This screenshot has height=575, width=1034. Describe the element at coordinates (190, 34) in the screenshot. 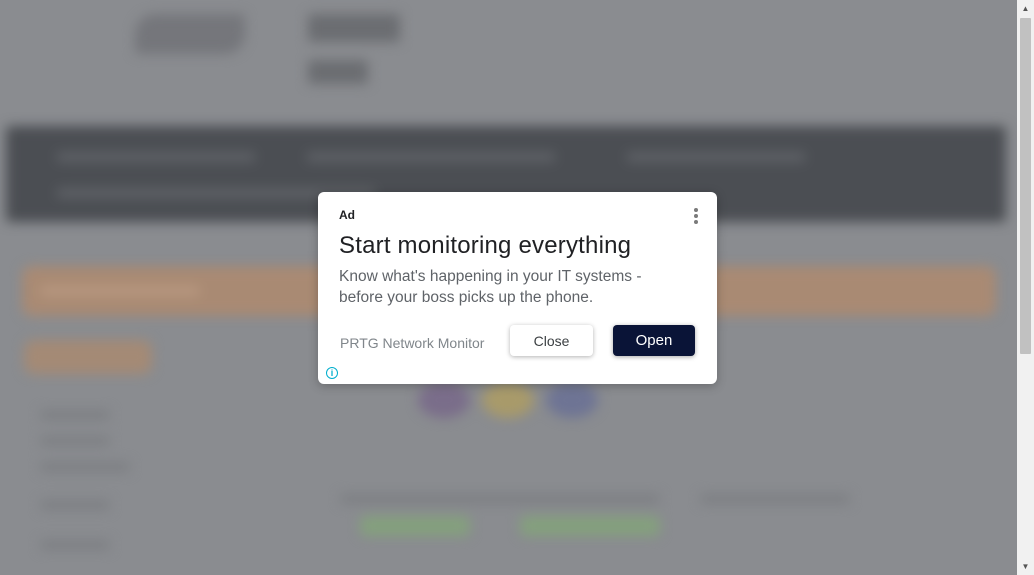

I see `site-logo` at that location.